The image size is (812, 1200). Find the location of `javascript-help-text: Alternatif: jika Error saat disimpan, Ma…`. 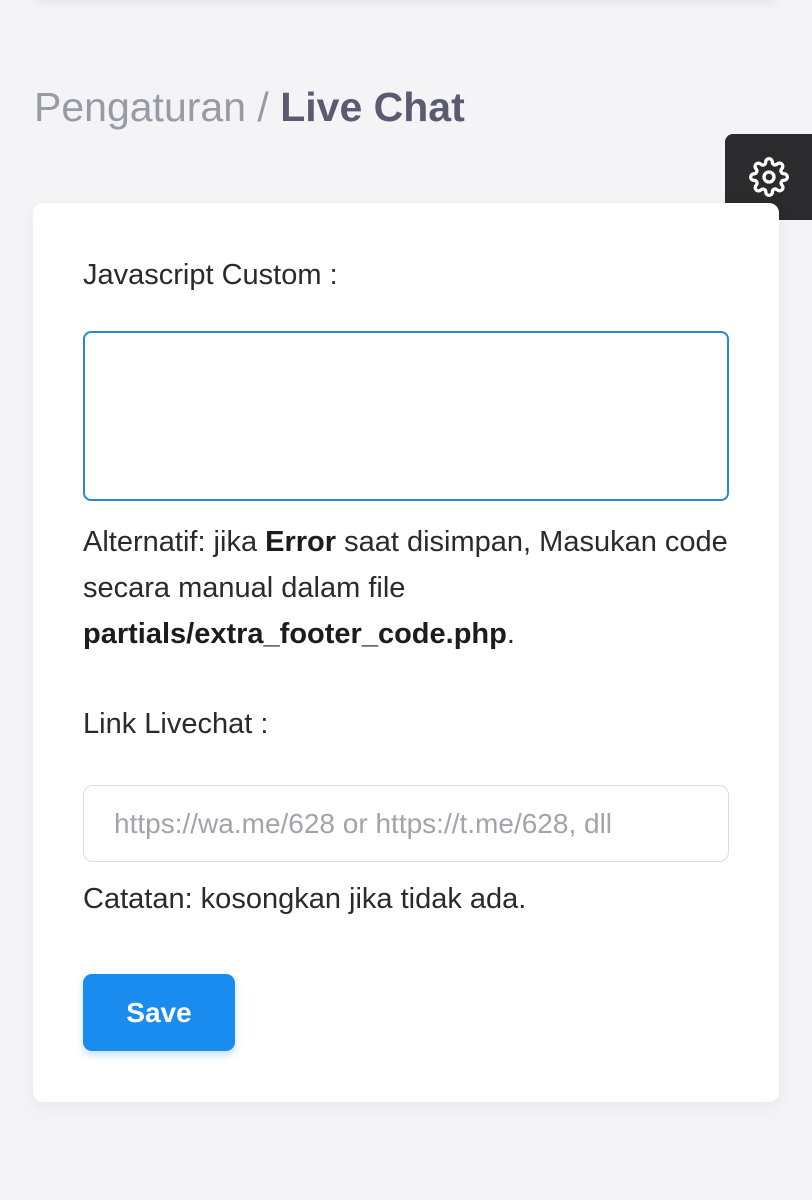

javascript-help-text: Alternatif: jika Error saat disimpan, Ma… is located at coordinates (408, 588).